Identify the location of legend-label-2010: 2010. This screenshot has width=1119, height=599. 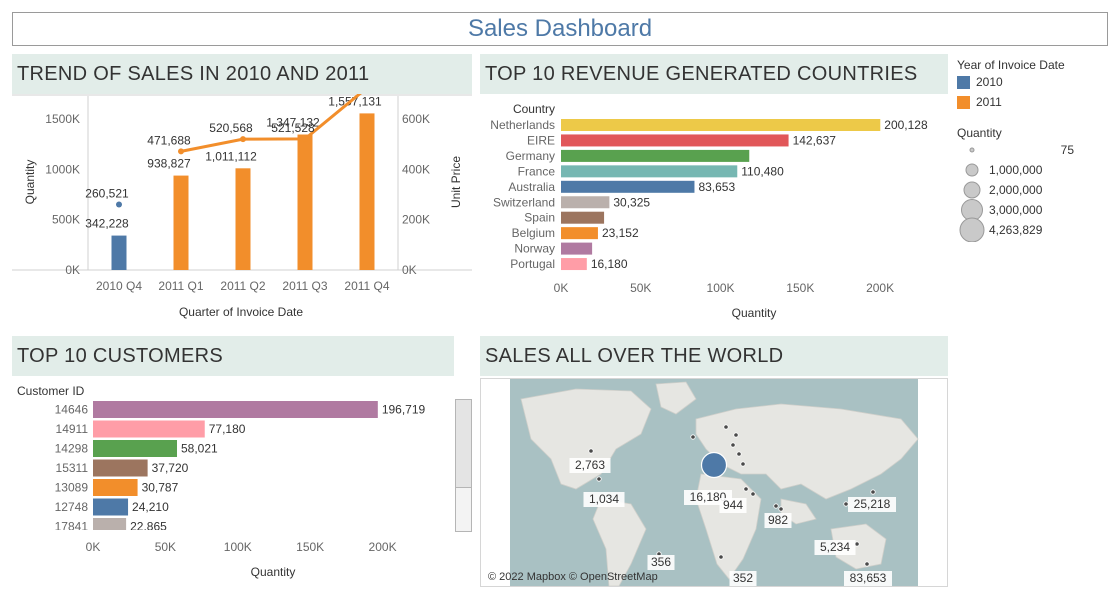
(989, 82).